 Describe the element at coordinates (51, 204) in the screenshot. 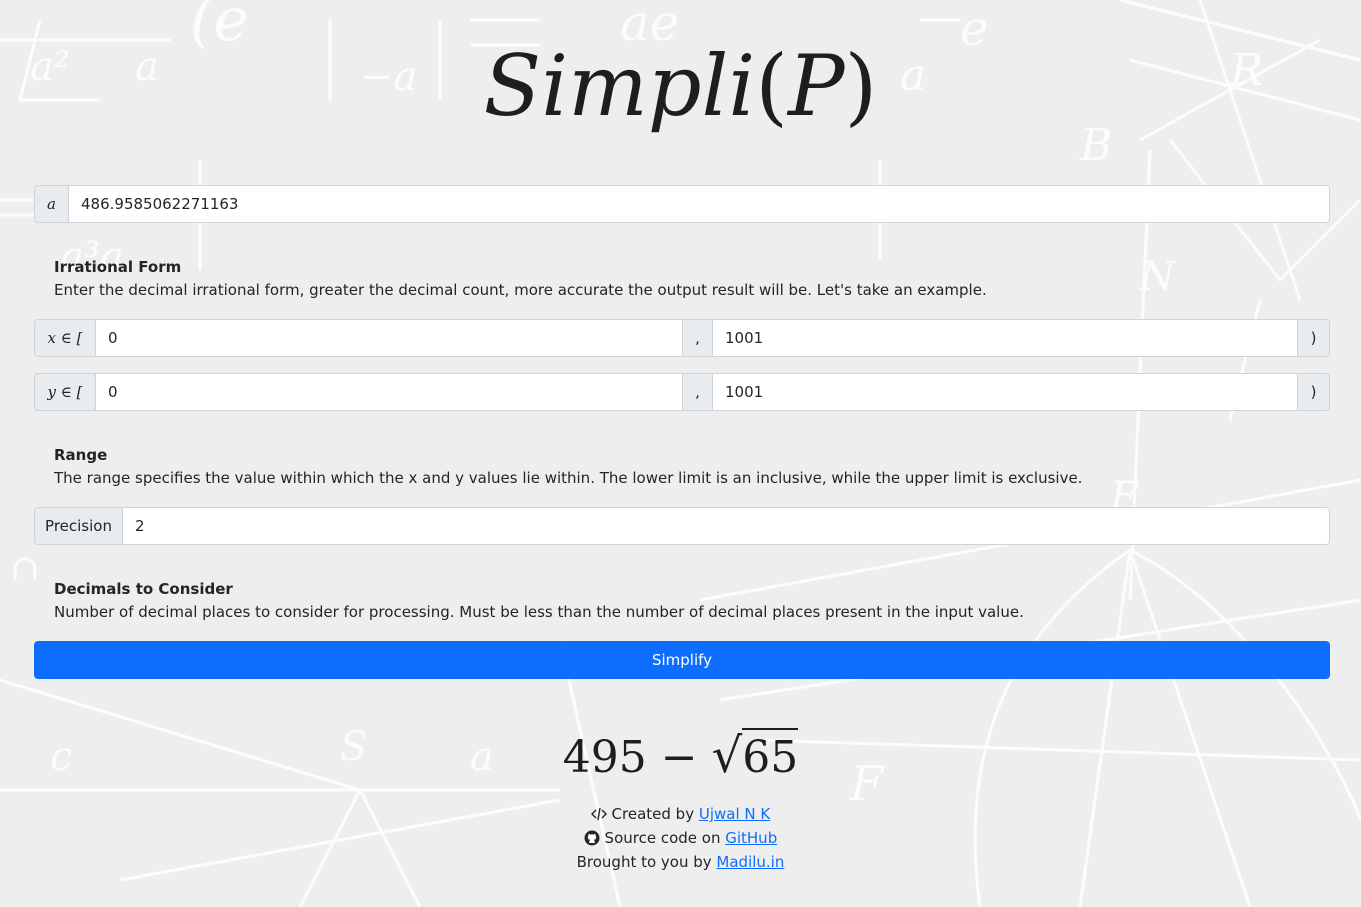

I see `input-a-label: a` at that location.